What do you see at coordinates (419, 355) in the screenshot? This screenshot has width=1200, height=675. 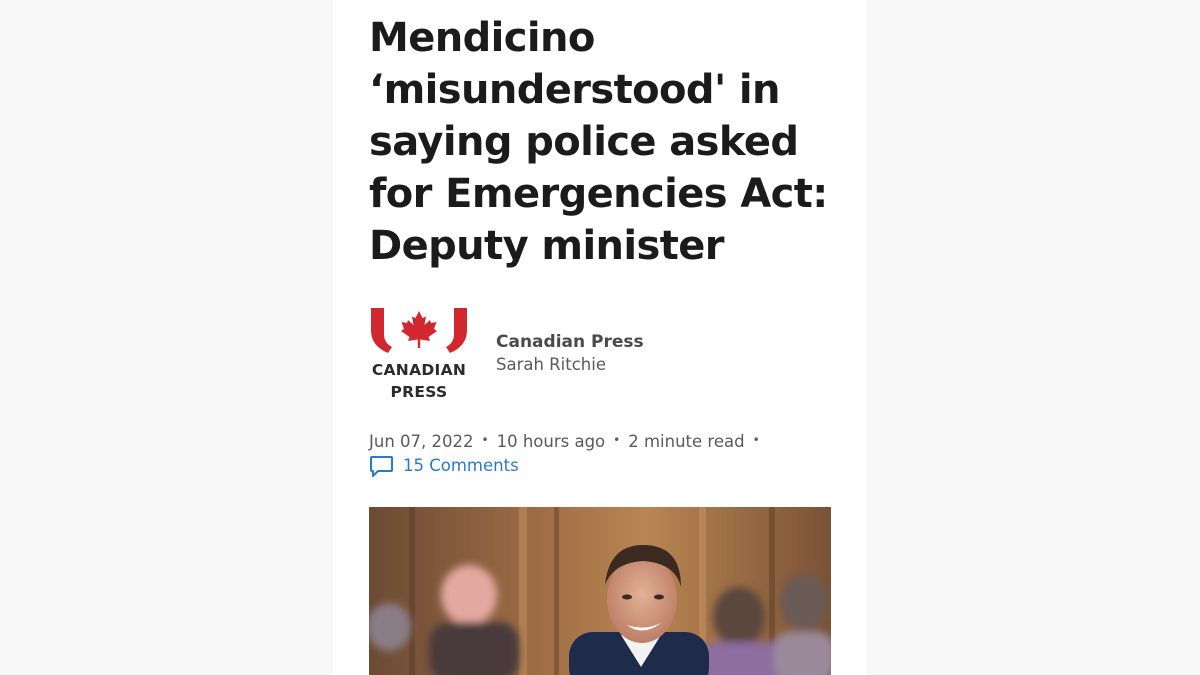 I see `canadian-press-logo: CANADIAN PRESS` at bounding box center [419, 355].